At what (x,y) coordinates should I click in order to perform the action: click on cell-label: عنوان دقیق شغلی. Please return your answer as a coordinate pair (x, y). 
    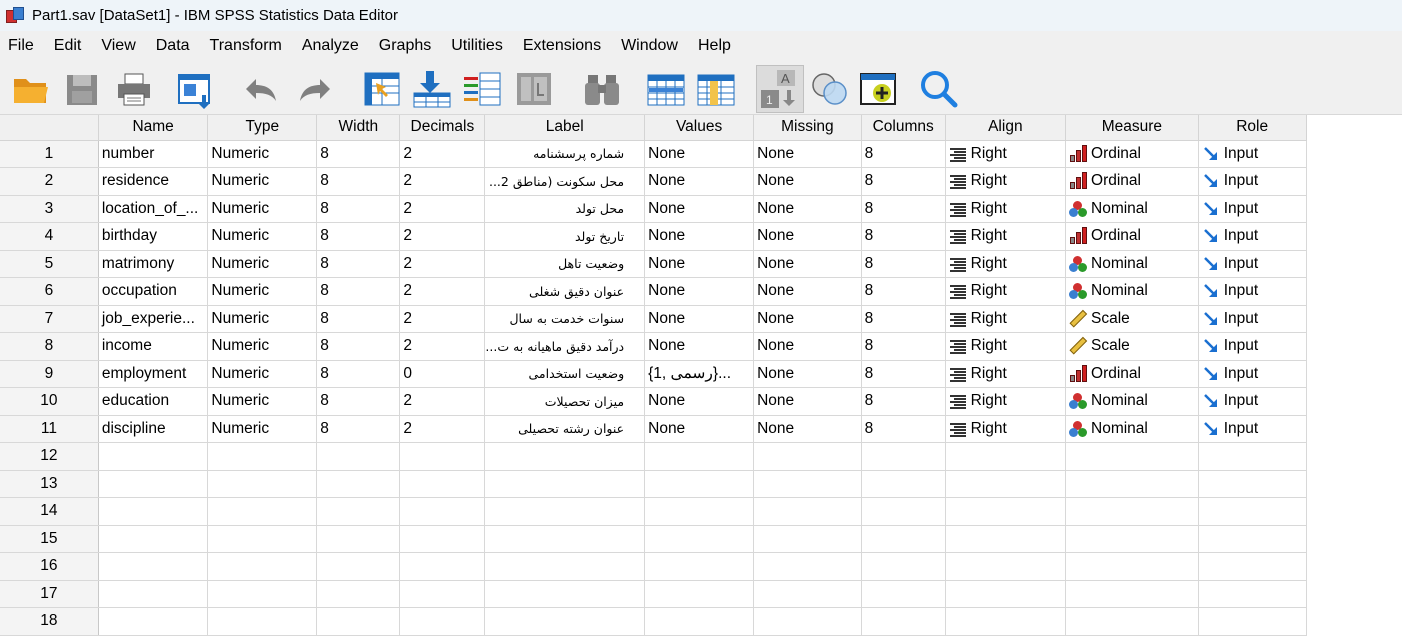
    Looking at the image, I should click on (565, 291).